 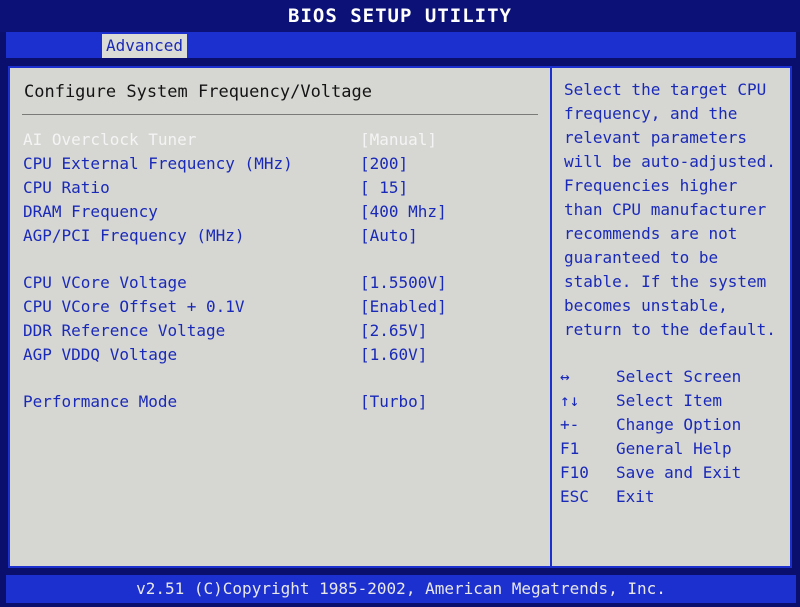 What do you see at coordinates (158, 163) in the screenshot?
I see `setting-label: CPU External Frequency (MHz)` at bounding box center [158, 163].